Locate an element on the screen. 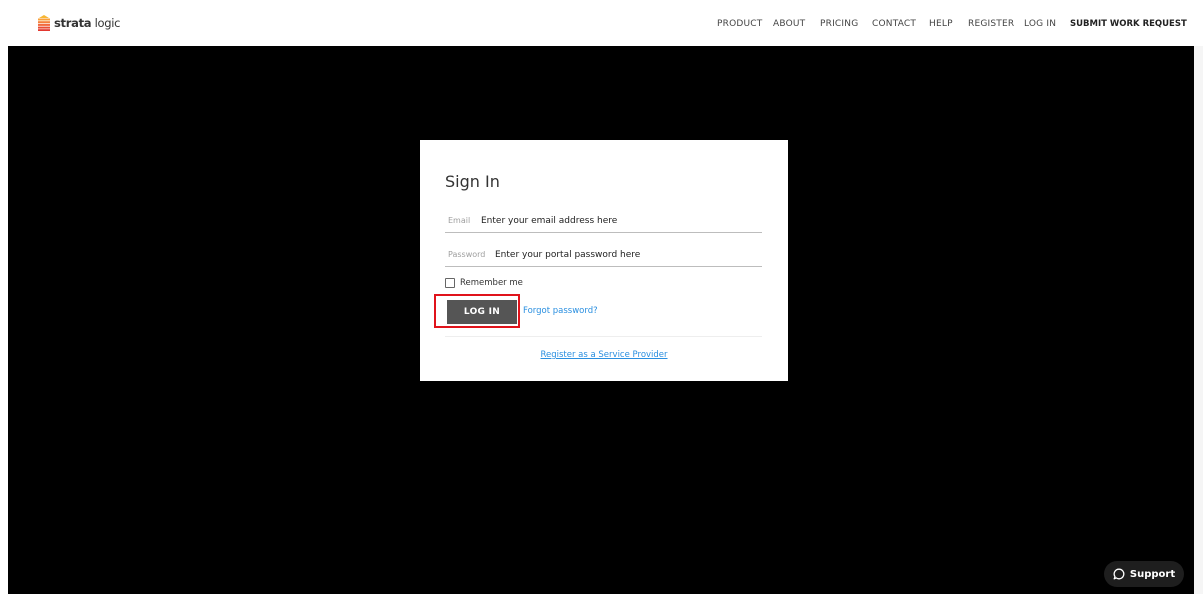 This screenshot has width=1203, height=594. email-field is located at coordinates (620, 221).